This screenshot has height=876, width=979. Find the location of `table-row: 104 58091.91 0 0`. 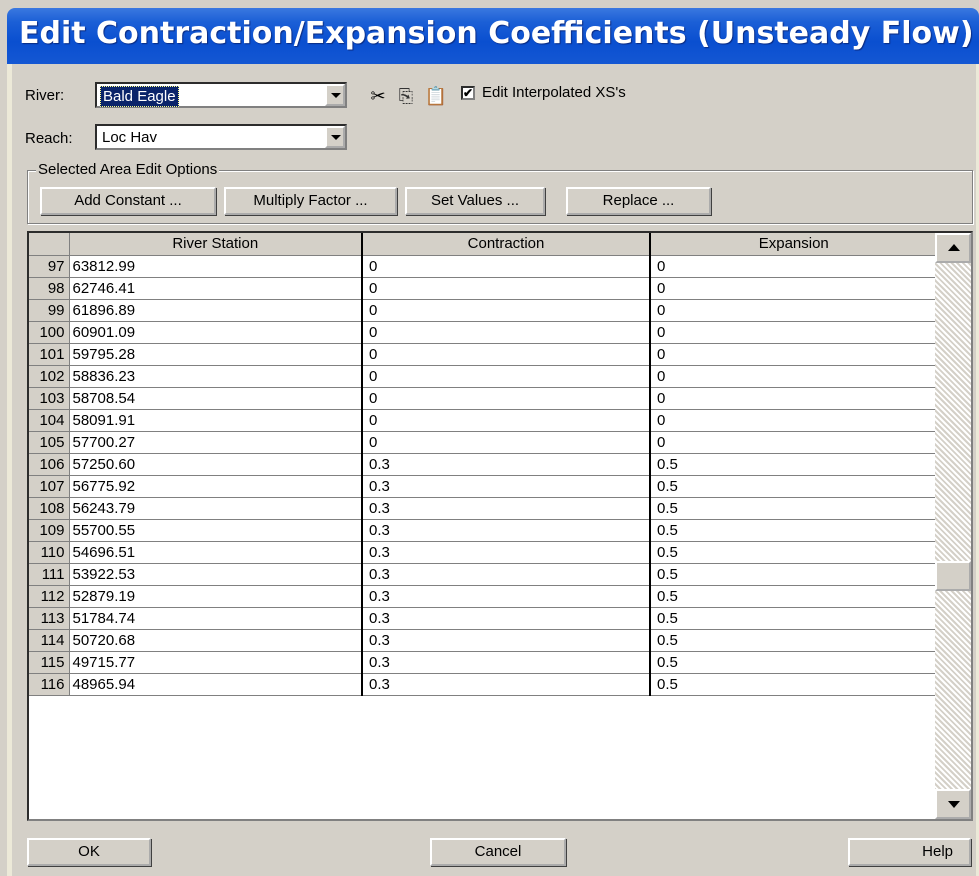

table-row: 104 58091.91 0 0 is located at coordinates (483, 420).